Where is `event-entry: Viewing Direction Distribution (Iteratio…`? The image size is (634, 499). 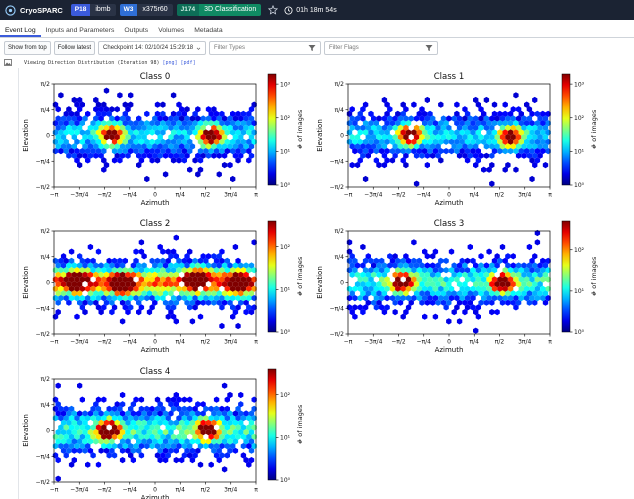 event-entry: Viewing Direction Distribution (Iteratio… is located at coordinates (100, 62).